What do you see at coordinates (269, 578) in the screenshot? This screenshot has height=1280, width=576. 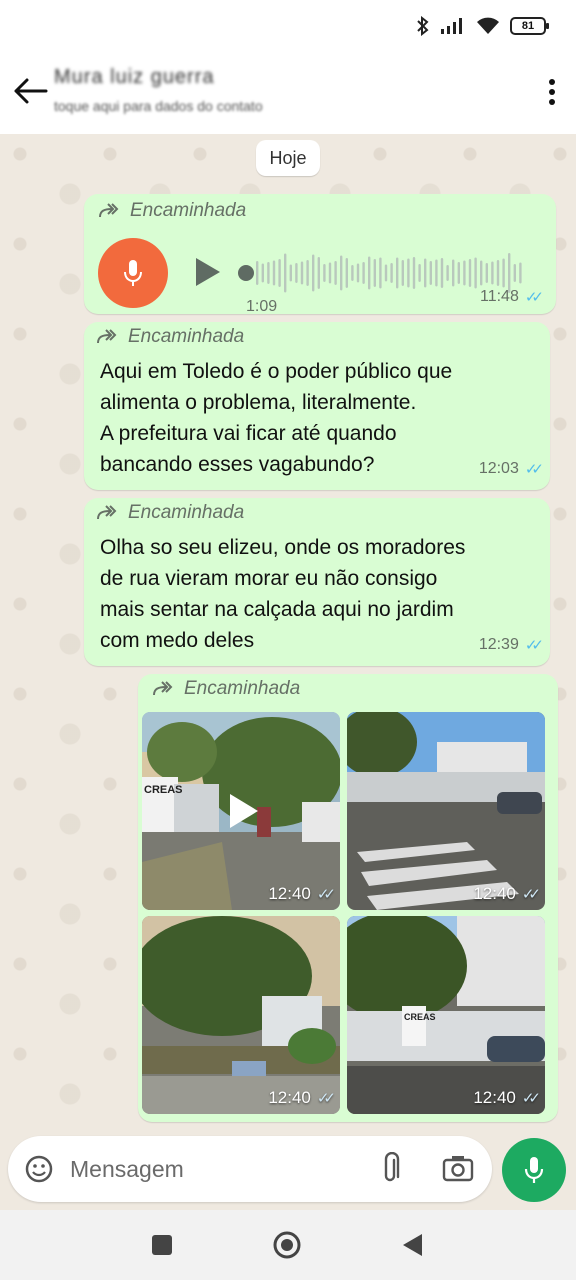 I see `message-line: de rua vieram morar eu não consigo` at bounding box center [269, 578].